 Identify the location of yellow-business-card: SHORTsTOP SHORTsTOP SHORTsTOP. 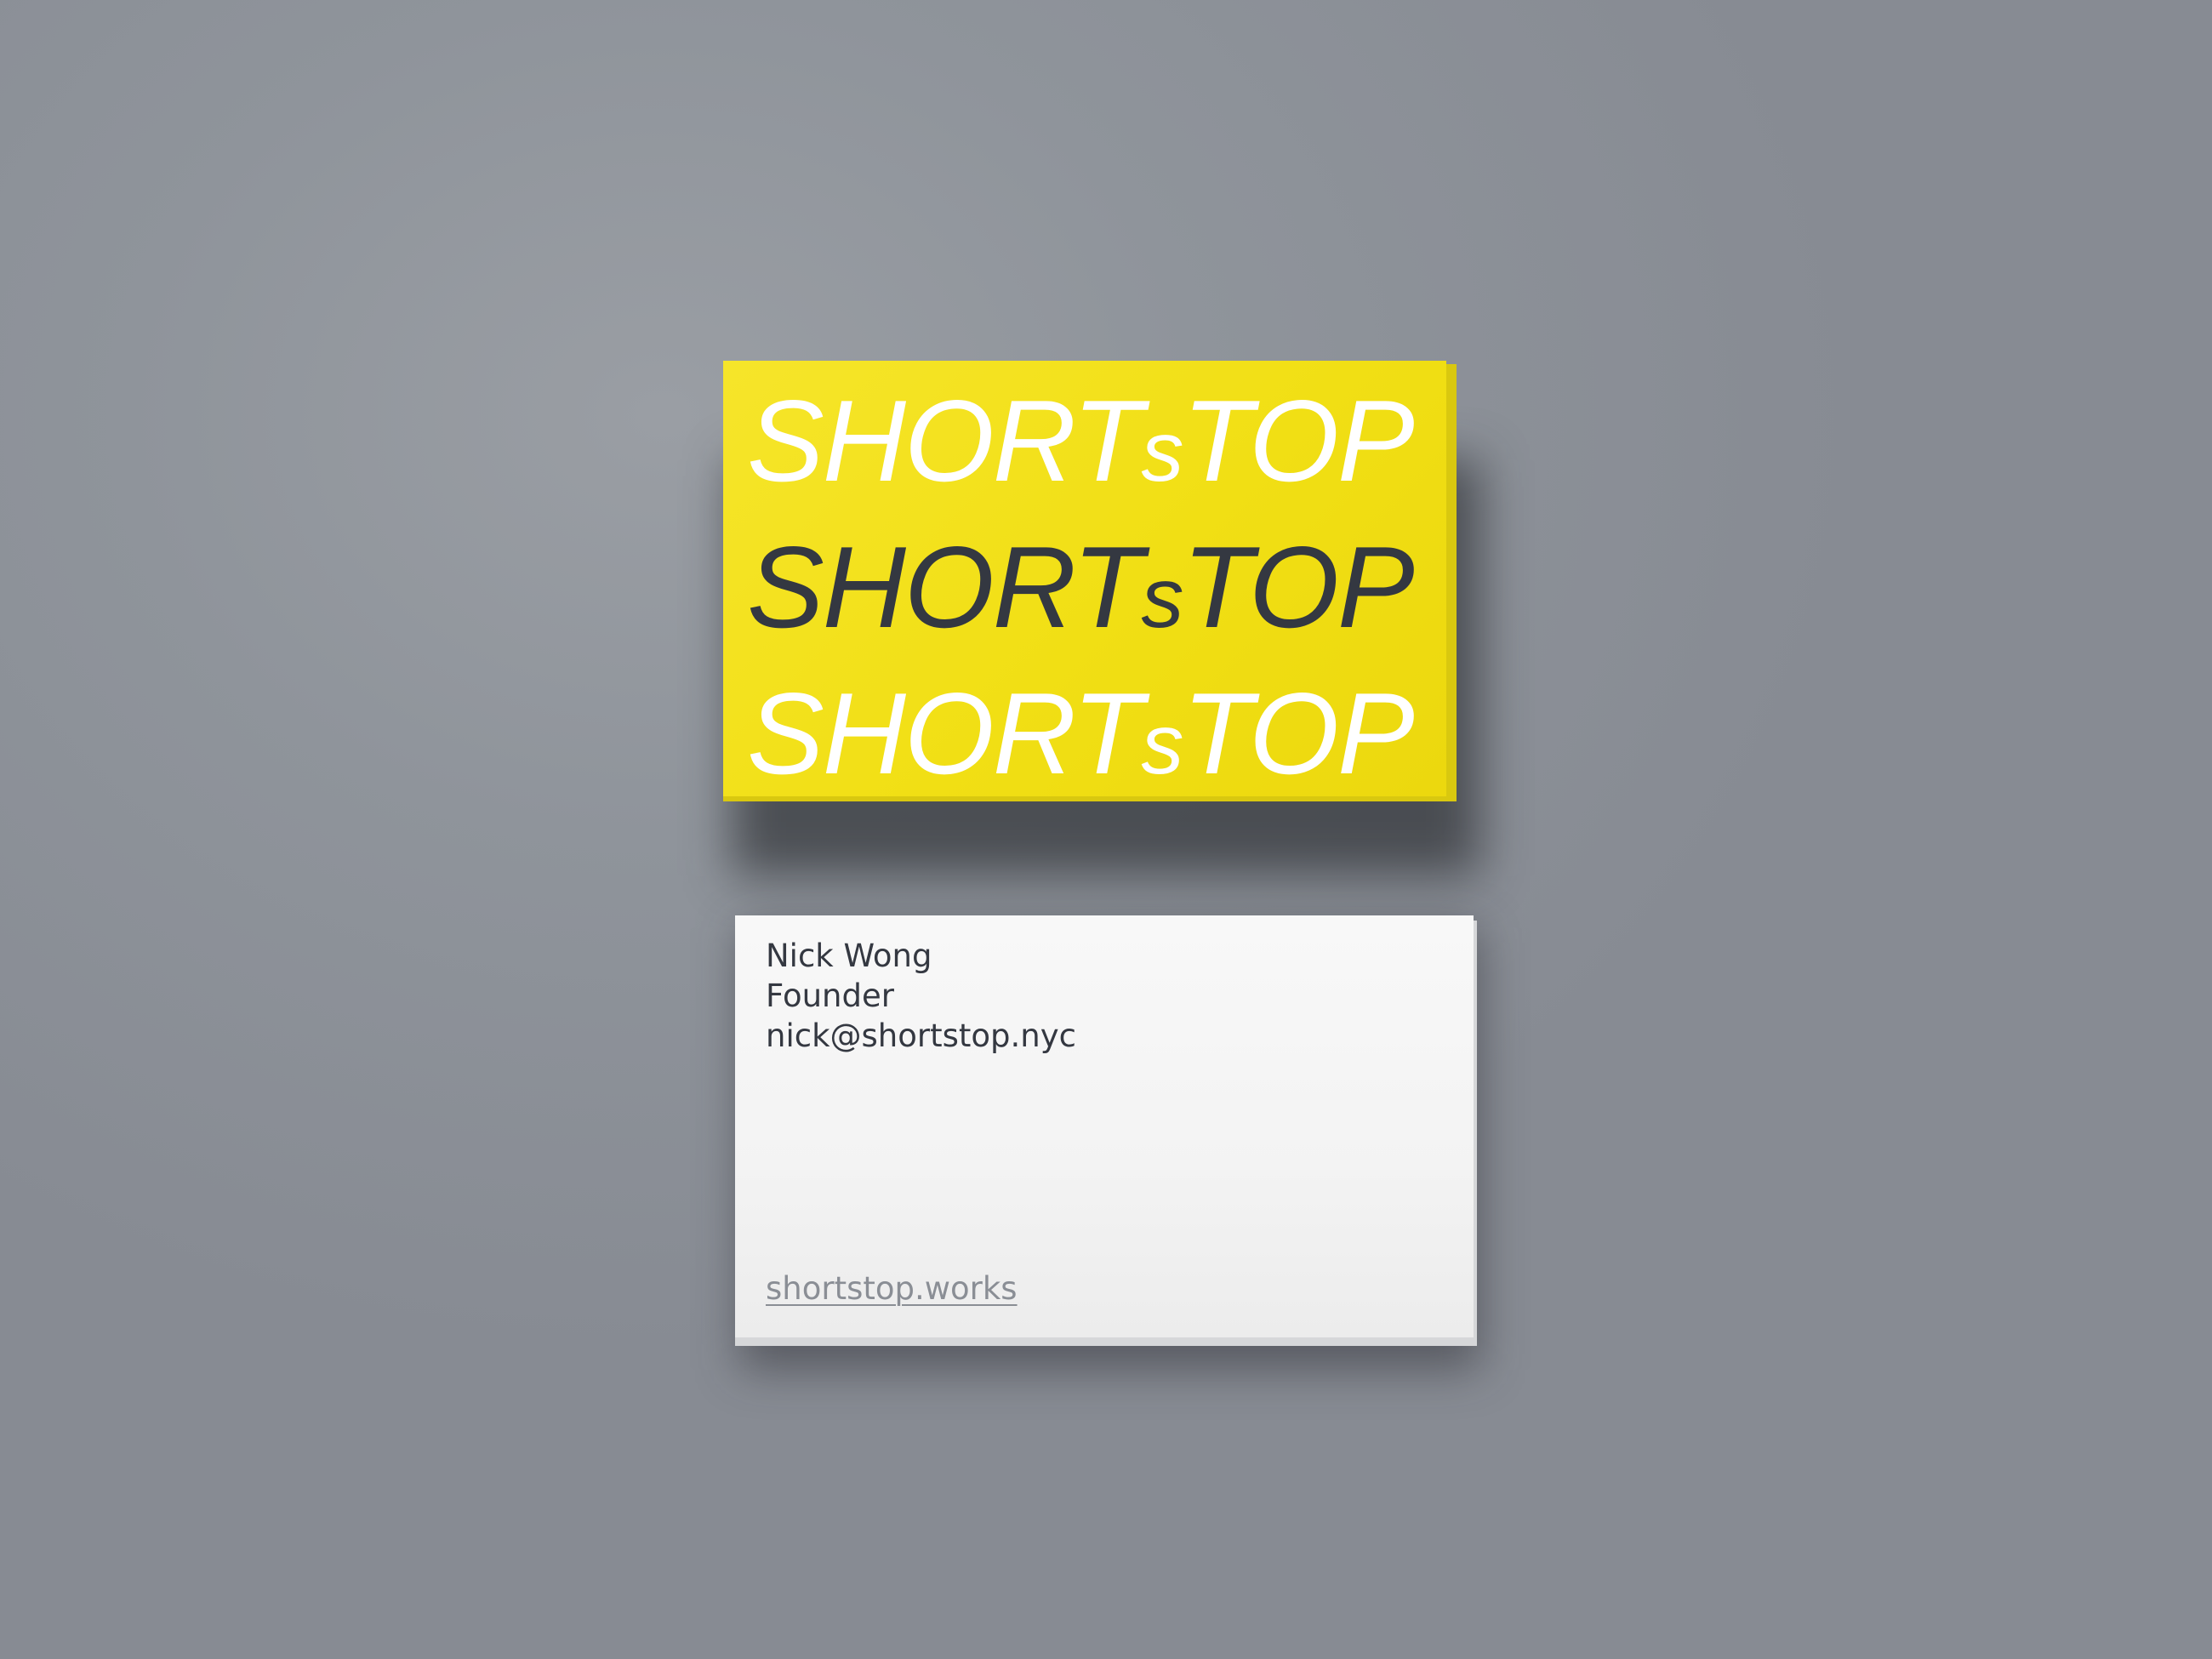
(1084, 578).